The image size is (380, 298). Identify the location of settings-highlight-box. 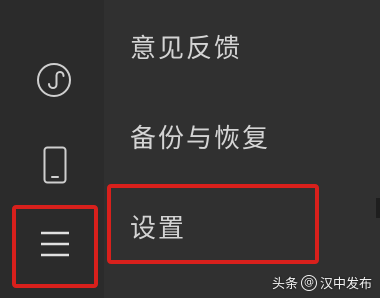
(213, 224).